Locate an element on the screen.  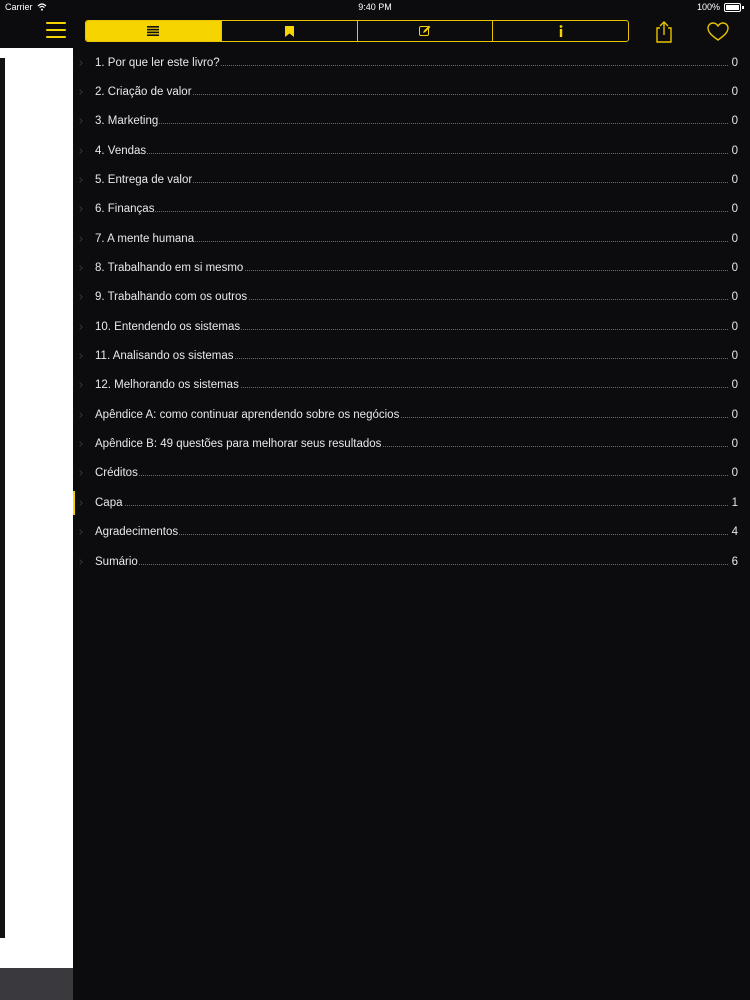
toc-item: 2. Criação de valor 0 is located at coordinates (411, 91).